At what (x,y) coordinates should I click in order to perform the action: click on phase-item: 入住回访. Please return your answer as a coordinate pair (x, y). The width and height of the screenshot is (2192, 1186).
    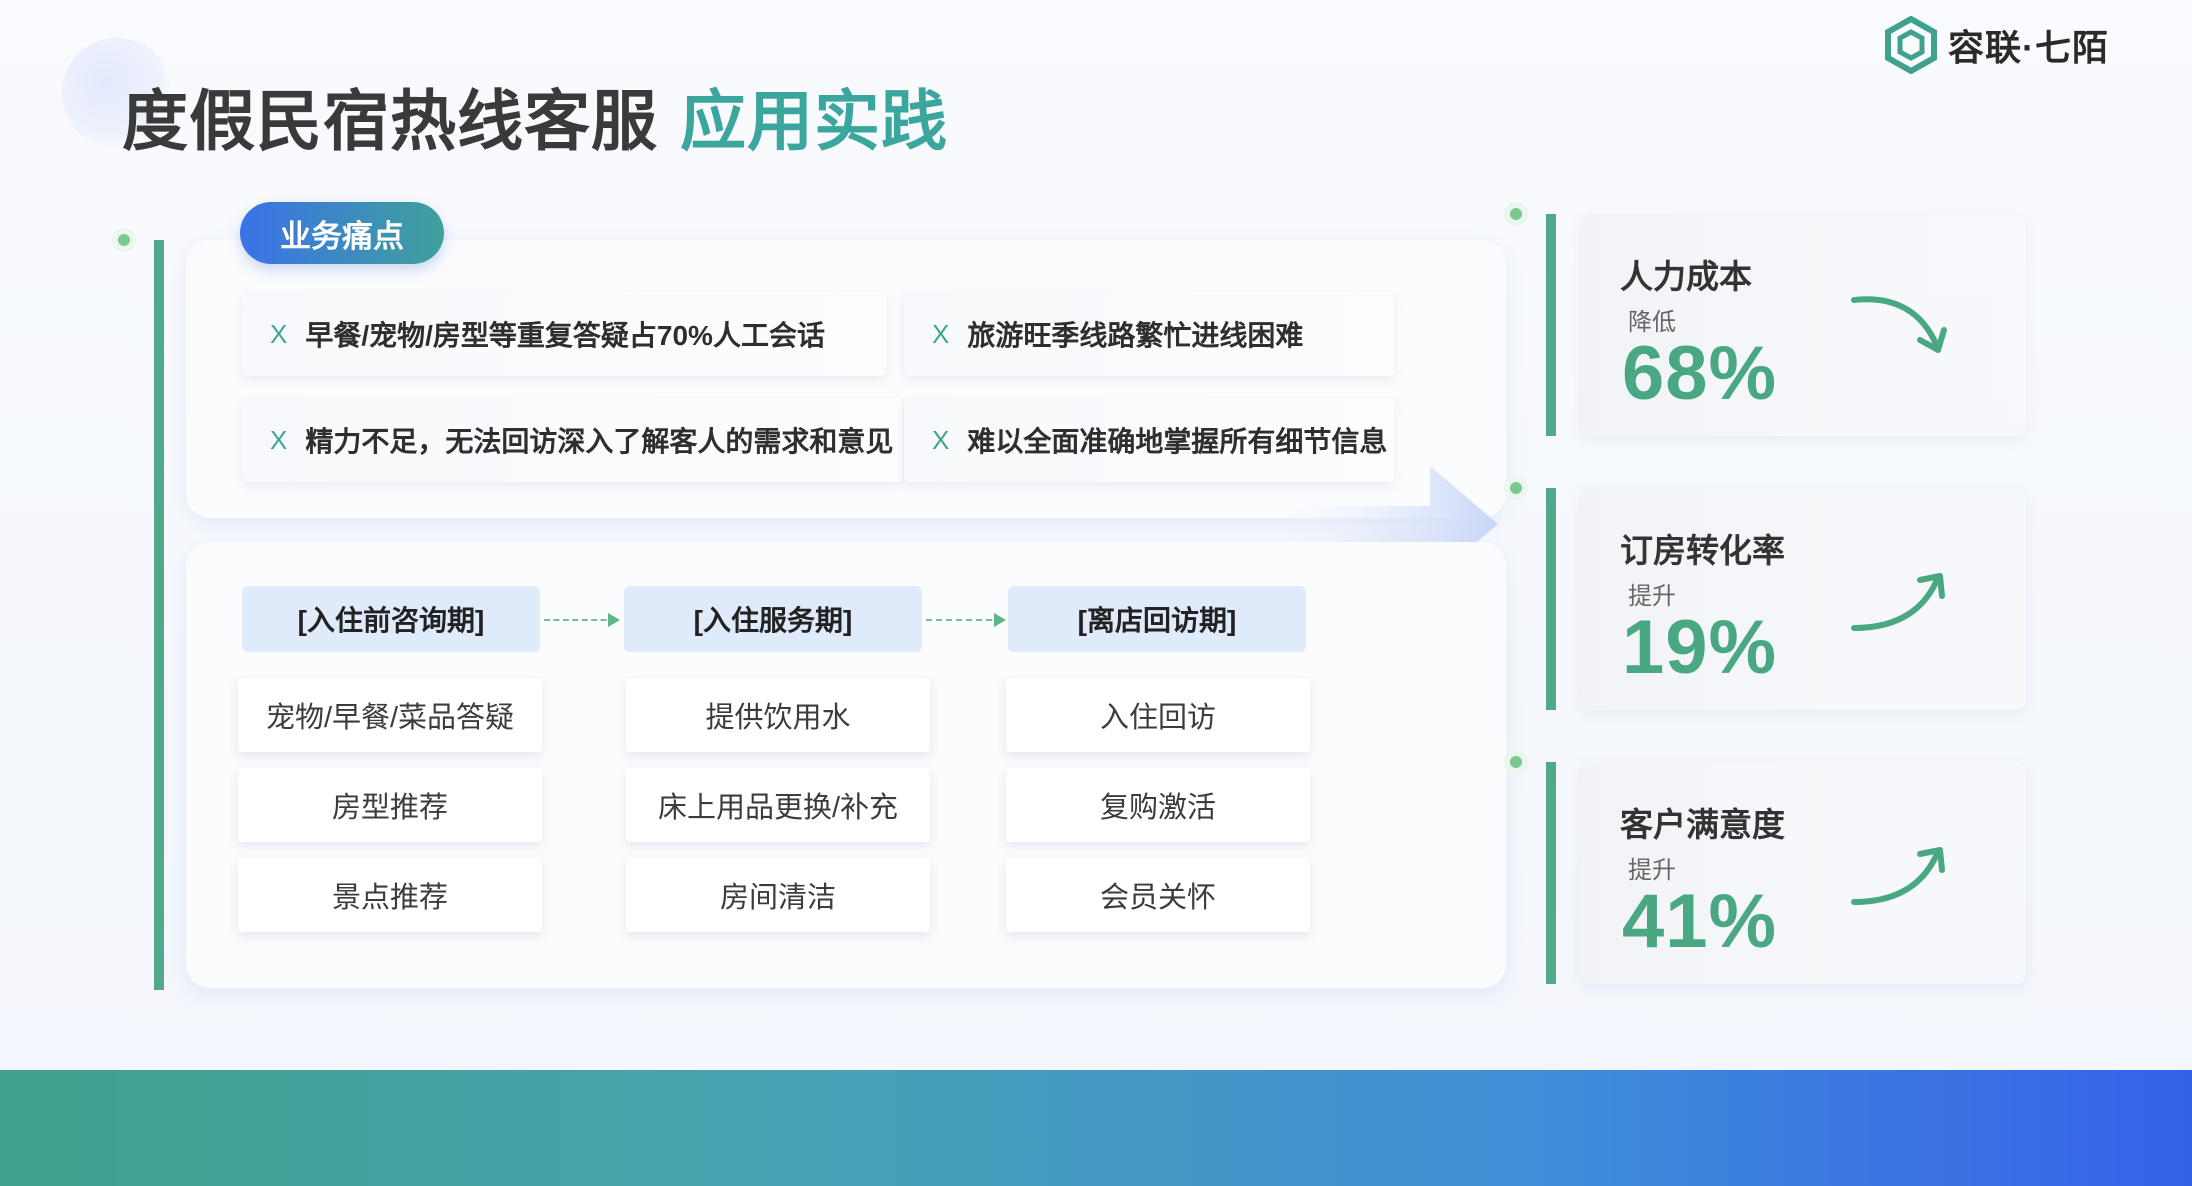
    Looking at the image, I should click on (1158, 715).